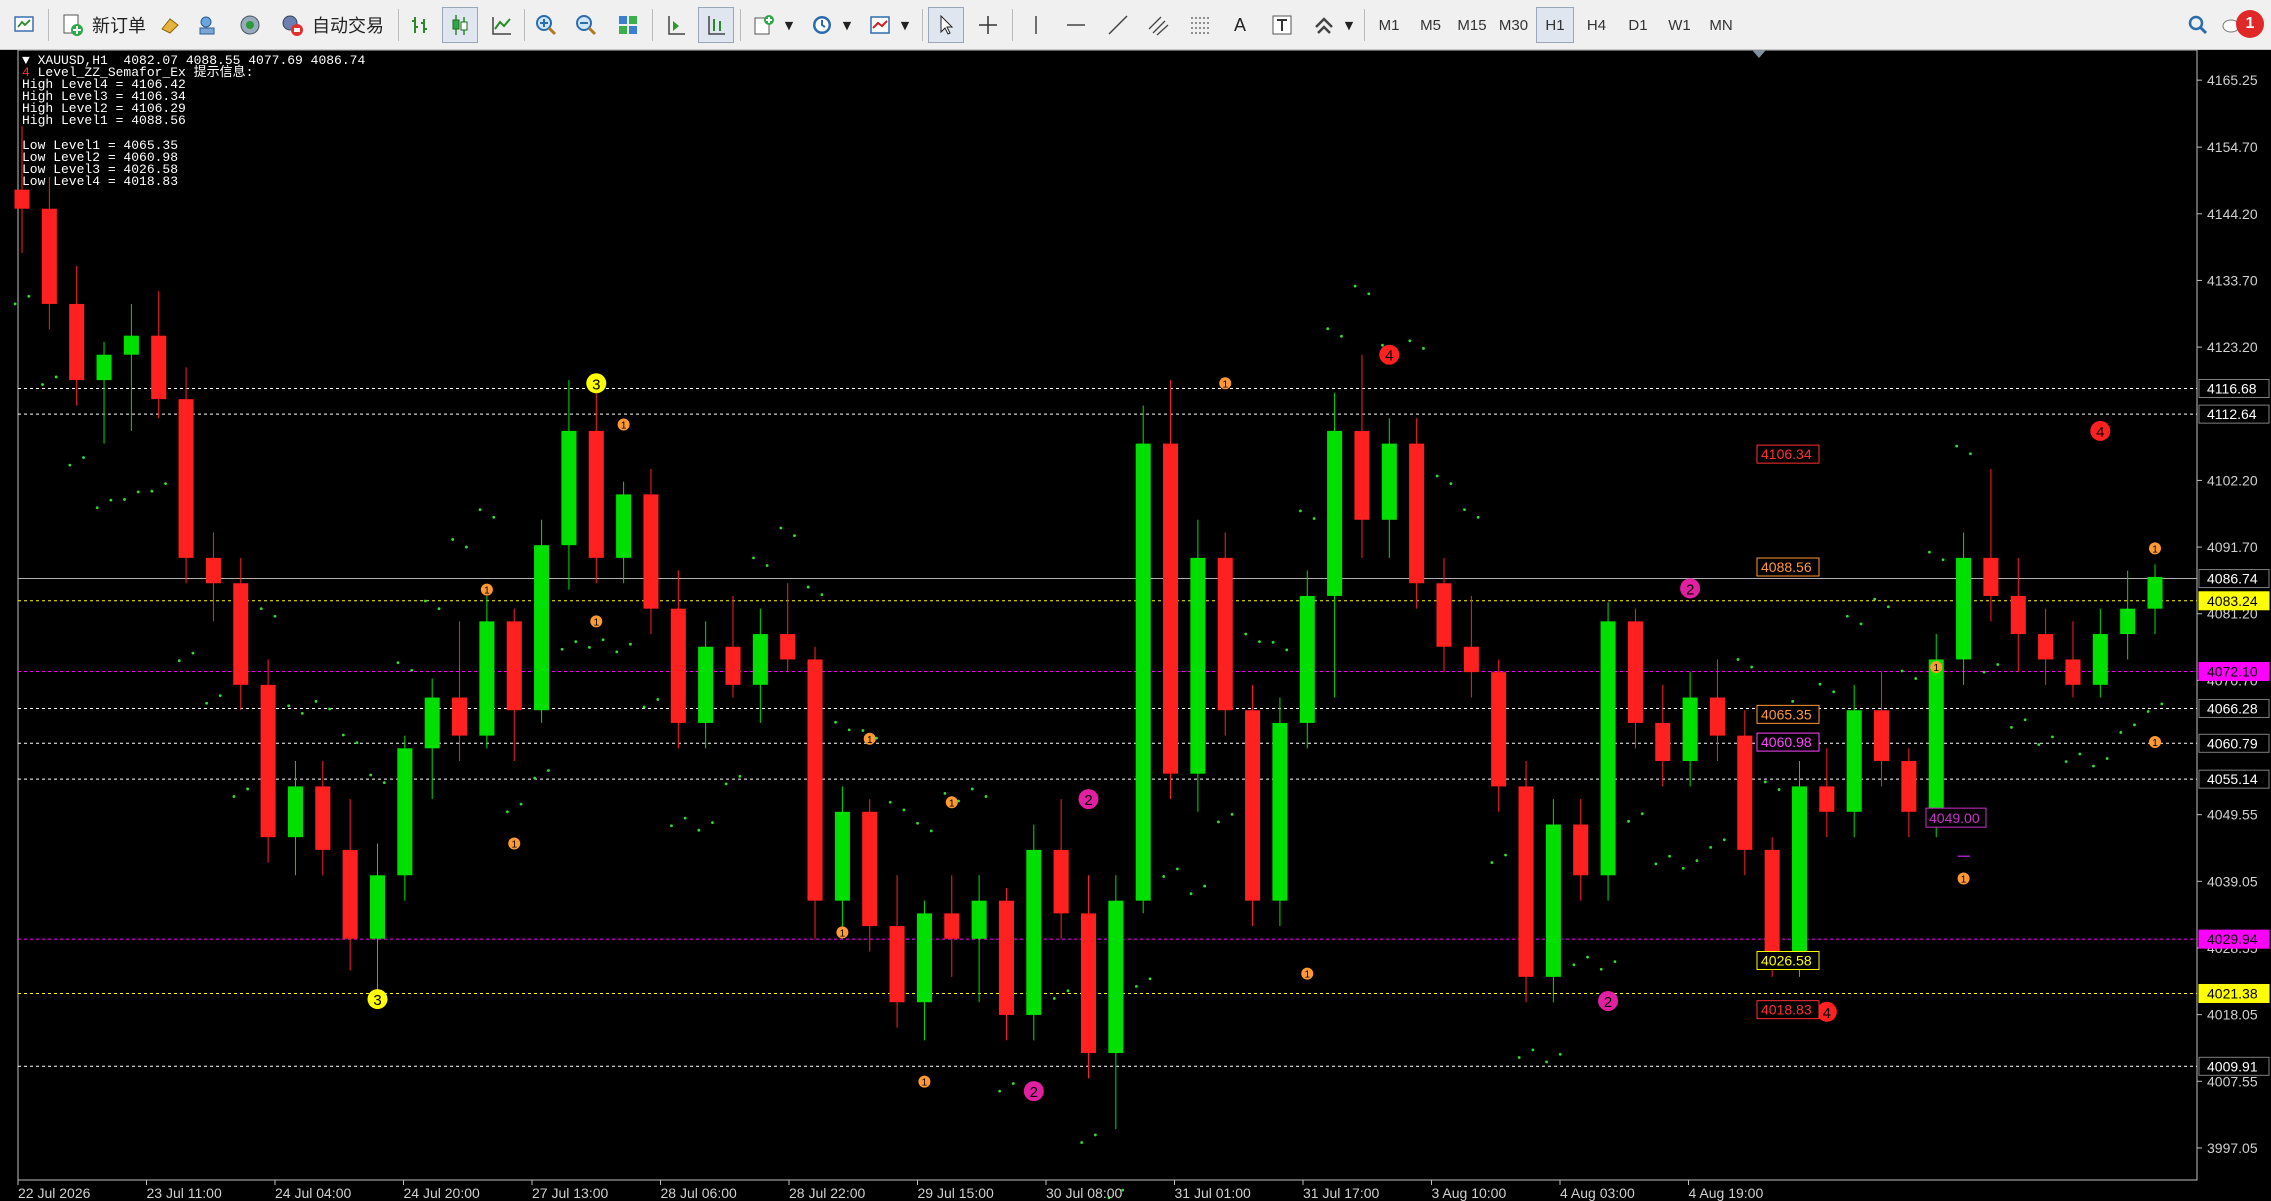 This screenshot has width=2271, height=1201. What do you see at coordinates (1240, 25) in the screenshot?
I see `text-tool-icon: A` at bounding box center [1240, 25].